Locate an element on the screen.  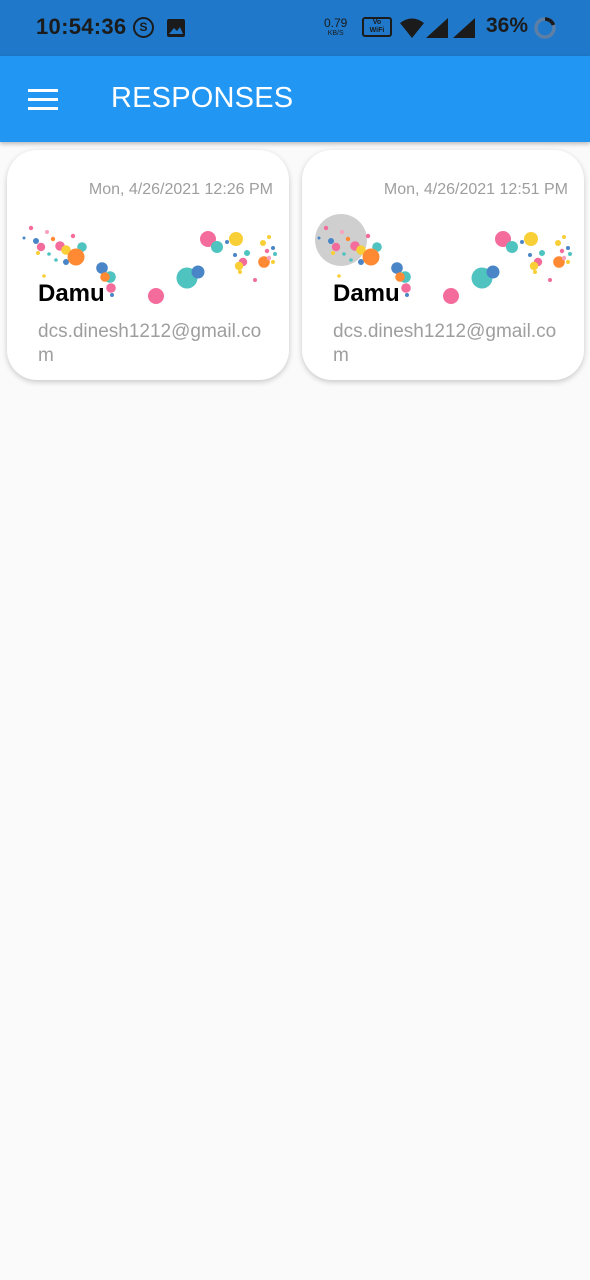
status-bar: 10:54:36 S 0.79 KB/S Vo WiFi 36% is located at coordinates (295, 28).